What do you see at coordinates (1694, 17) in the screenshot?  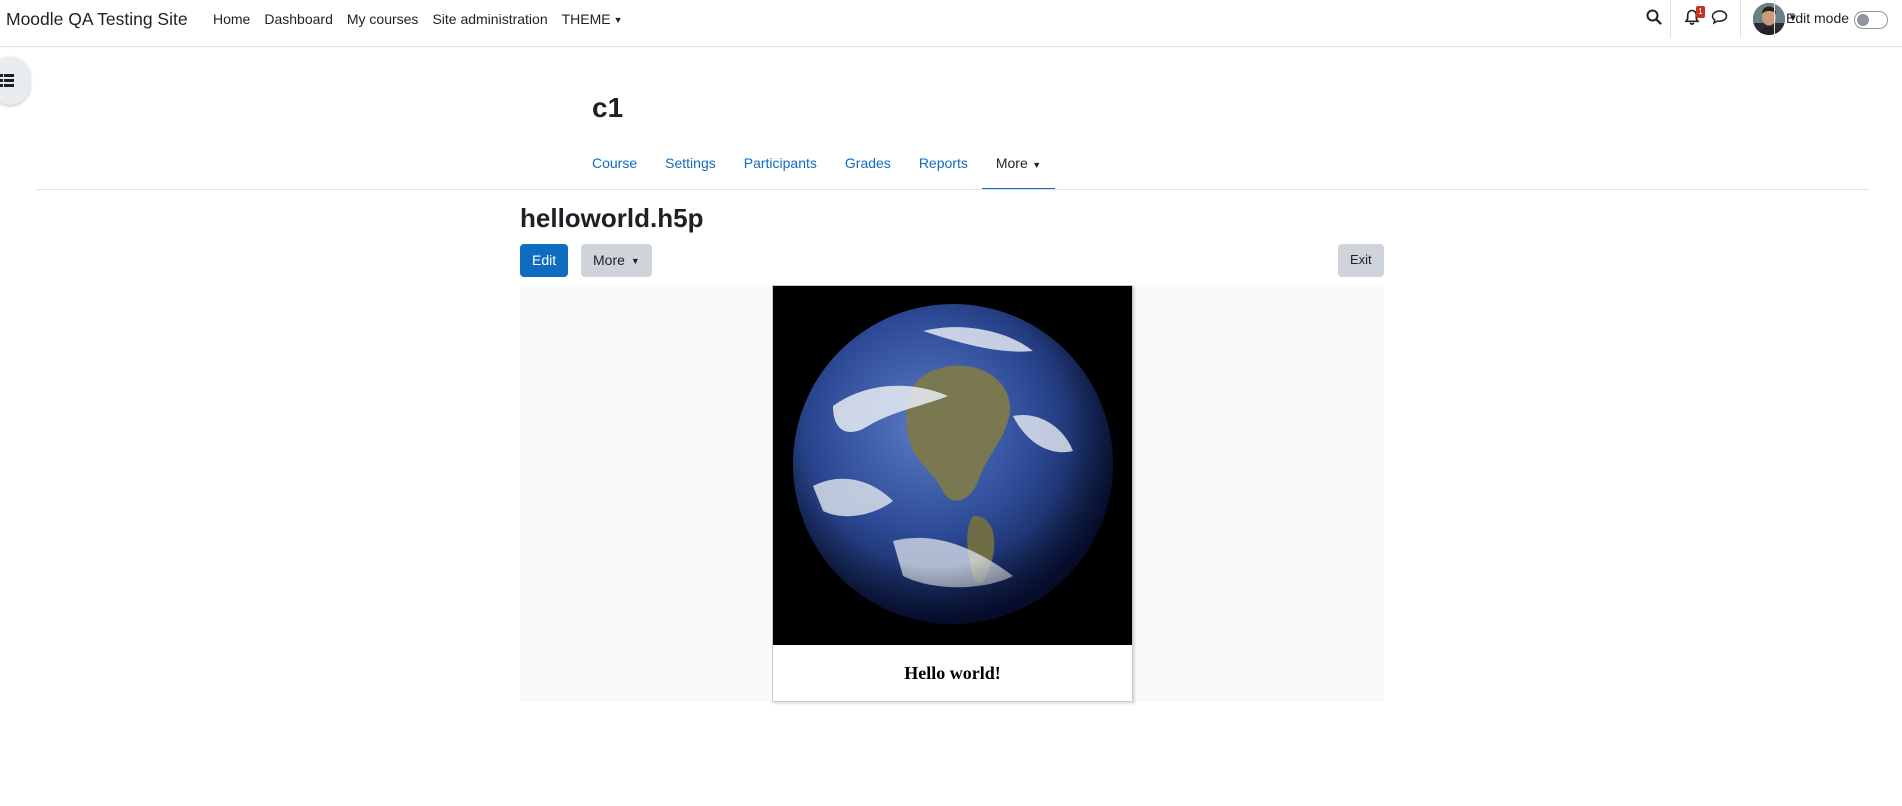 I see `notifications-bell-icon: 1` at bounding box center [1694, 17].